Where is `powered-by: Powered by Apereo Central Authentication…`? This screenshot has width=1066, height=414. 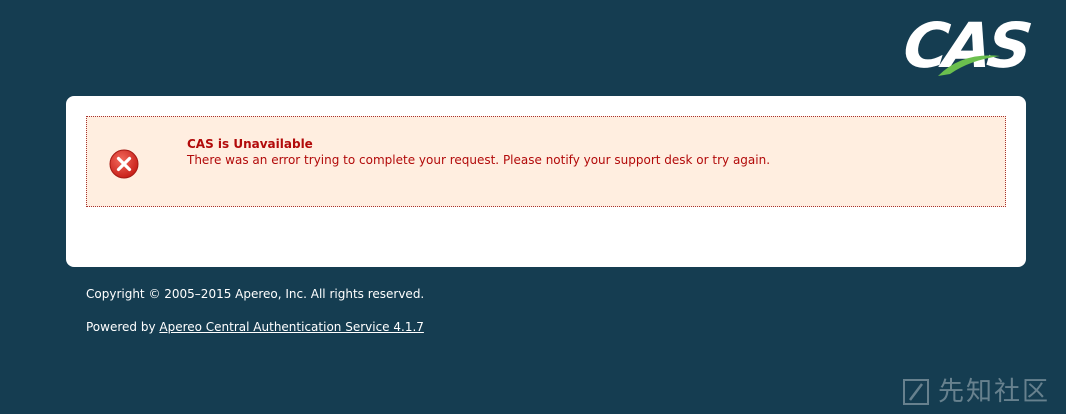
powered-by: Powered by Apereo Central Authentication… is located at coordinates (255, 327).